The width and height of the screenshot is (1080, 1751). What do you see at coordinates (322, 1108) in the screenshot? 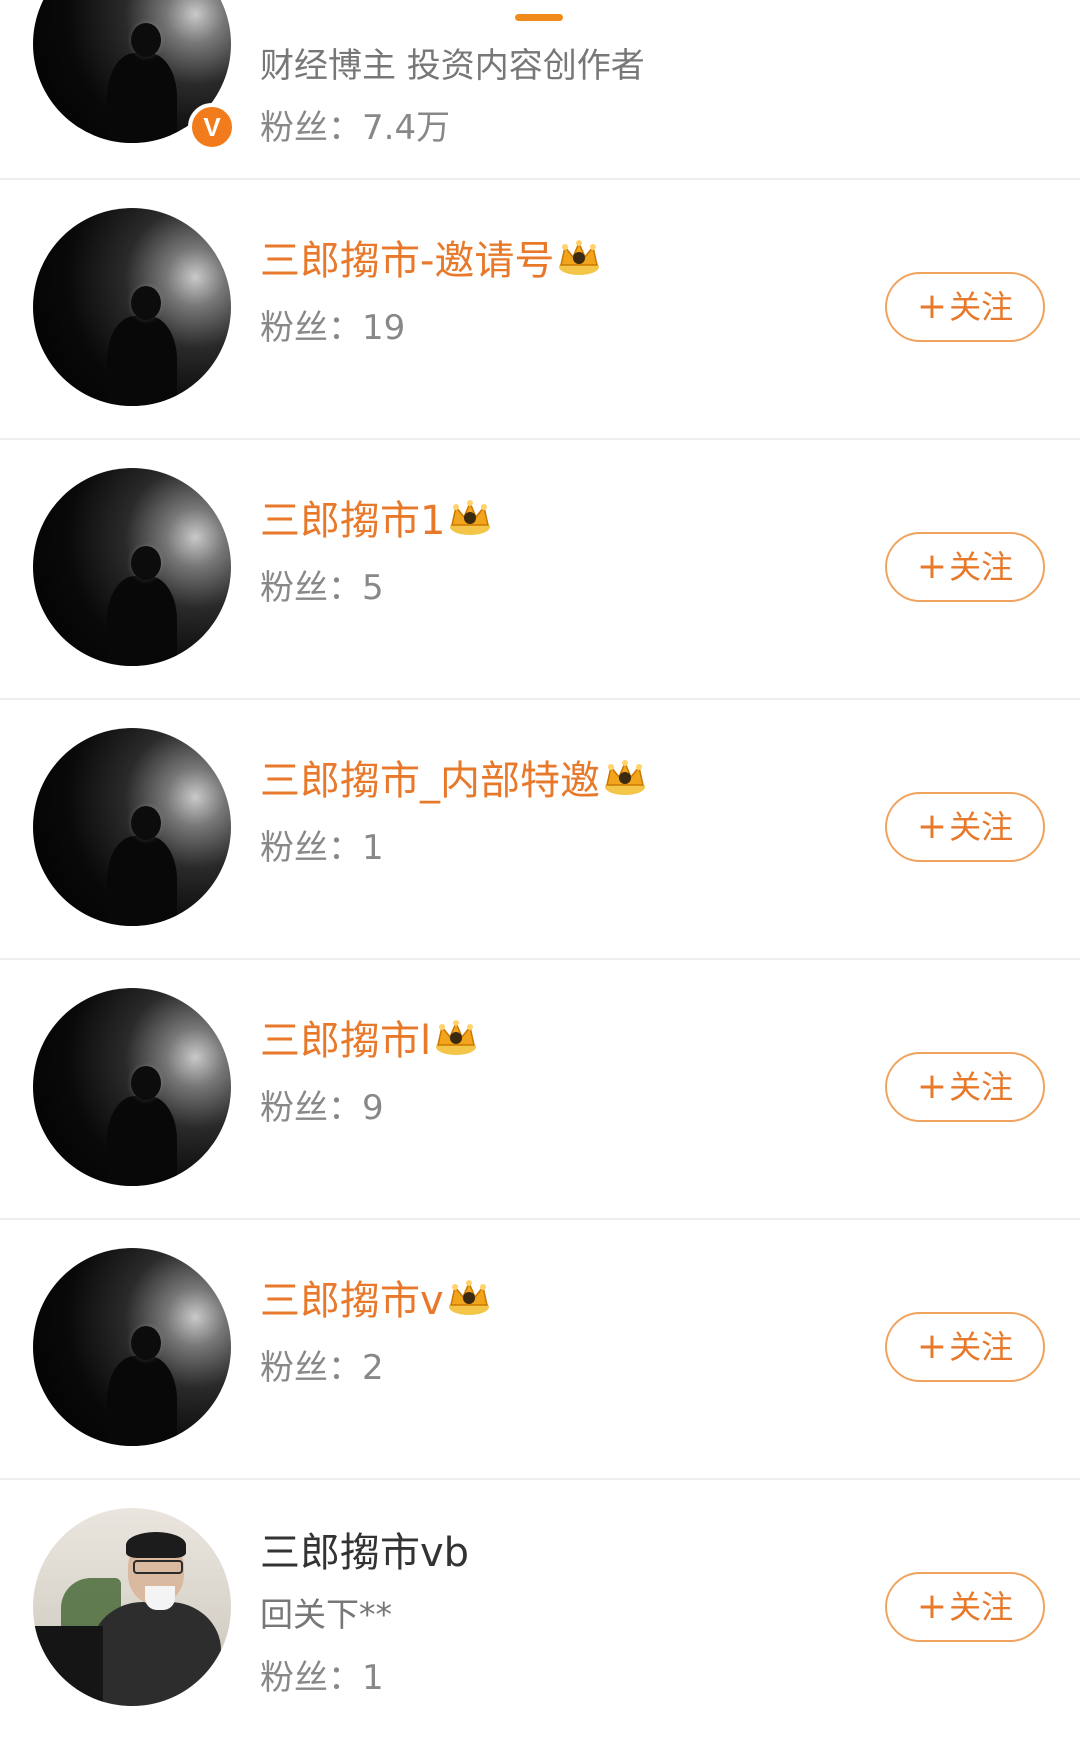
I see `account-fans: 粉丝：9` at bounding box center [322, 1108].